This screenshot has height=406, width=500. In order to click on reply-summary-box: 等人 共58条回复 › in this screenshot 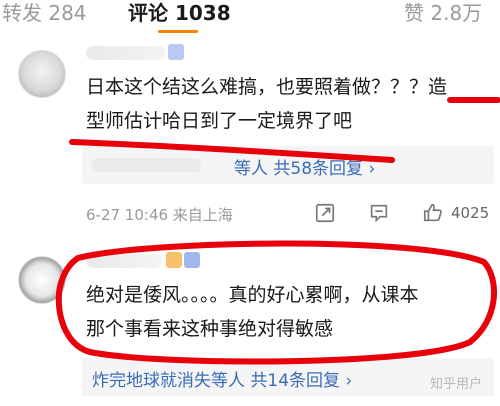, I will do `click(288, 165)`.